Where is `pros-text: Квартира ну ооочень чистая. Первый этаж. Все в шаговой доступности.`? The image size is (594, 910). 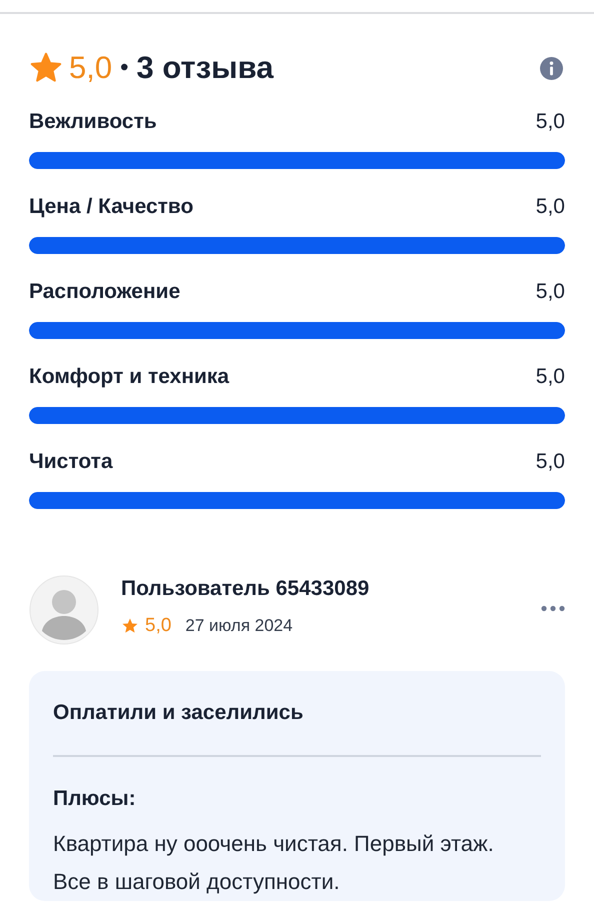
pros-text: Квартира ну ооочень чистая. Первый этаж. Все в шаговой доступности. is located at coordinates (274, 863).